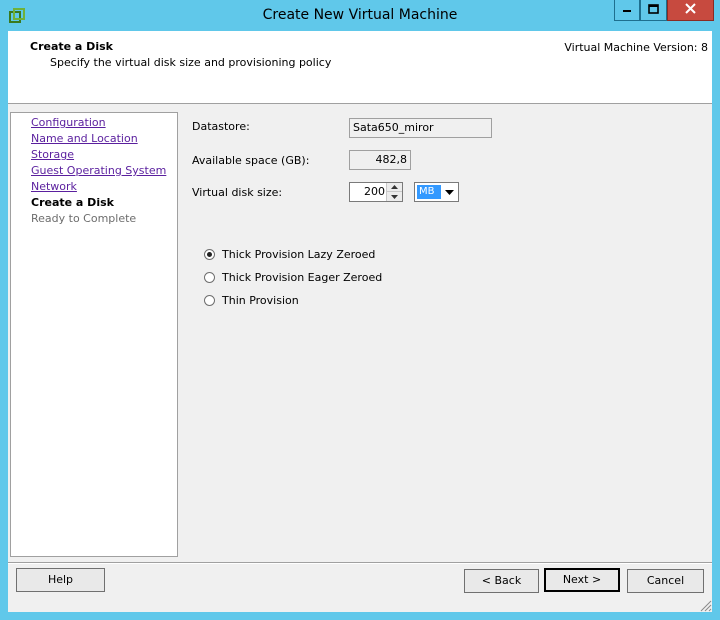 This screenshot has height=620, width=720. What do you see at coordinates (209, 277) in the screenshot?
I see `radio-thick-eager-dot` at bounding box center [209, 277].